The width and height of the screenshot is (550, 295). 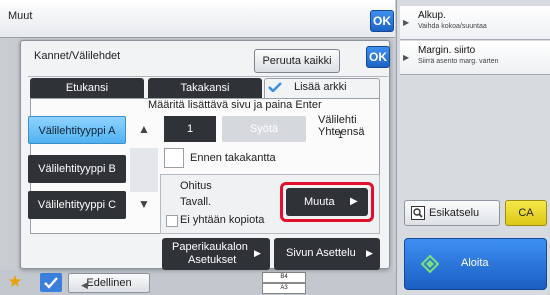 I want to click on skip-label: Ohitus, so click(x=196, y=186).